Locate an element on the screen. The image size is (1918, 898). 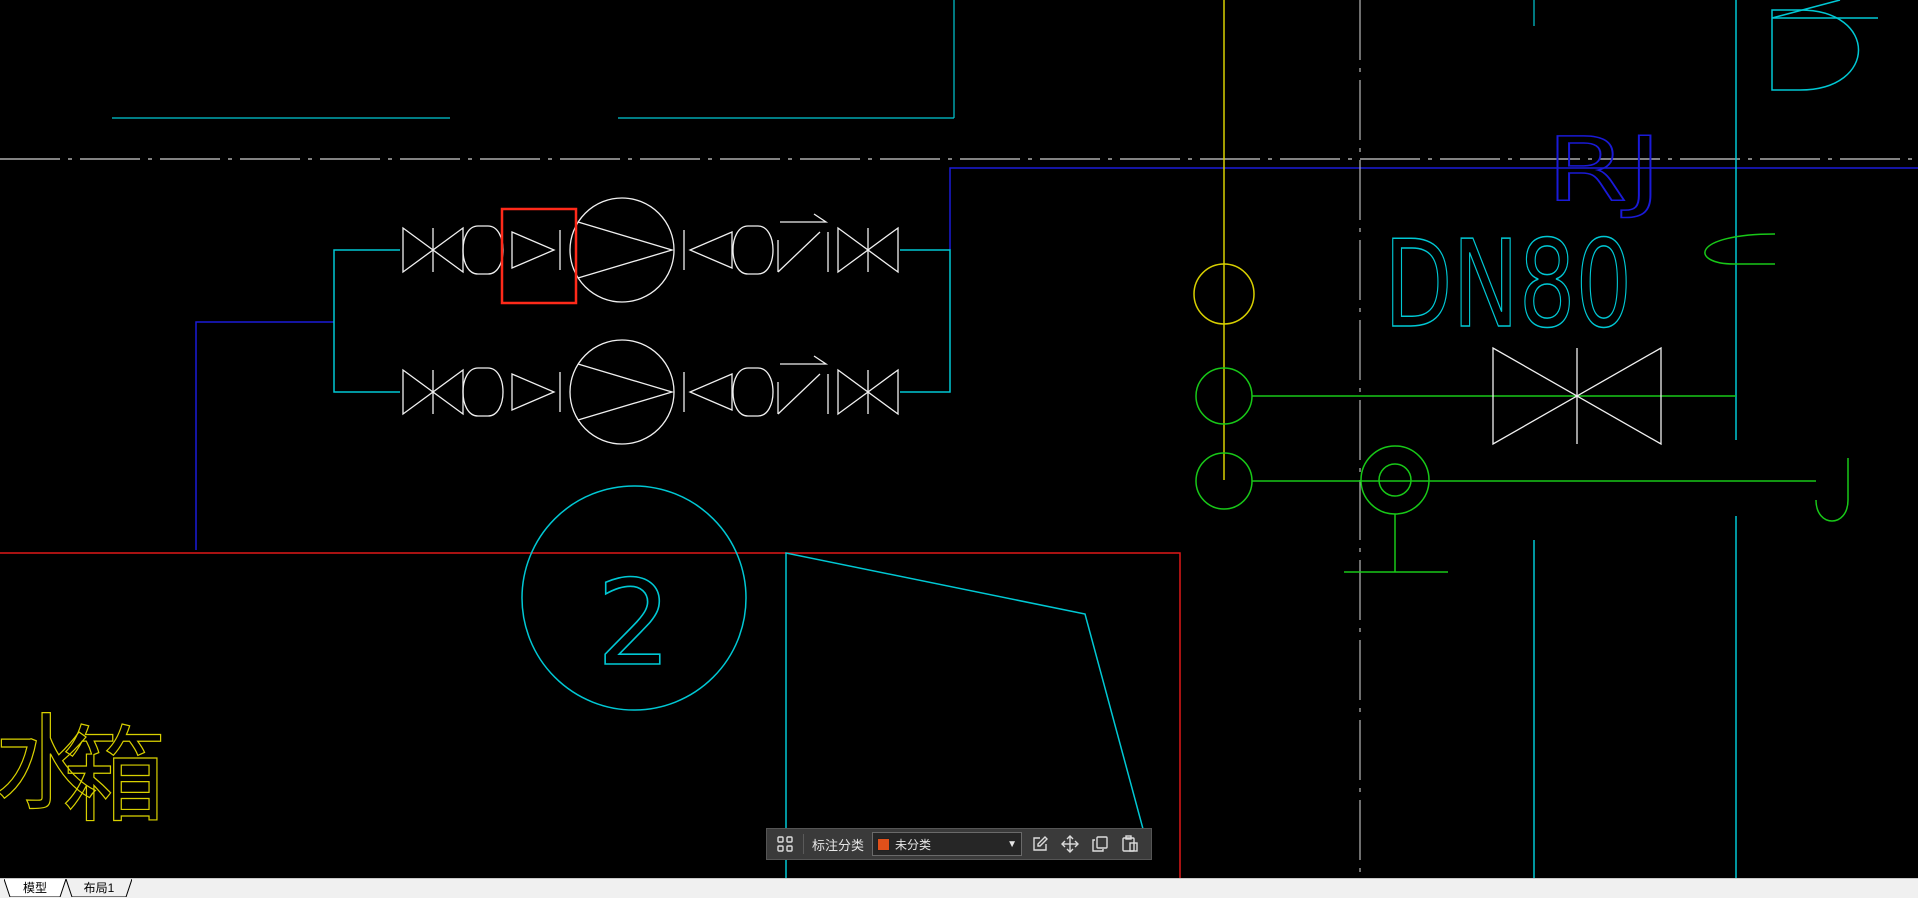
toolbar-separator is located at coordinates (803, 844).